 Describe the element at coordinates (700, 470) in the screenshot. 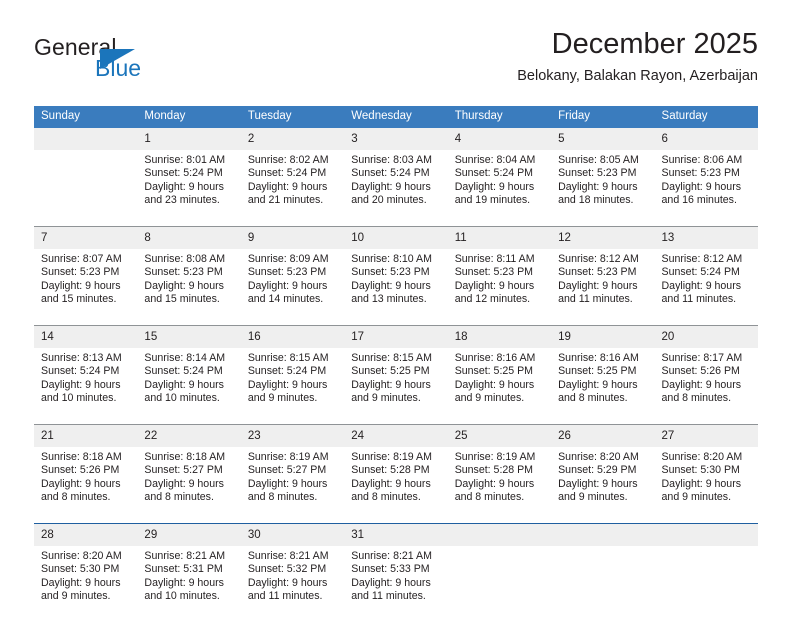

I see `sunset-text: Sunset: 5:30 PM` at that location.